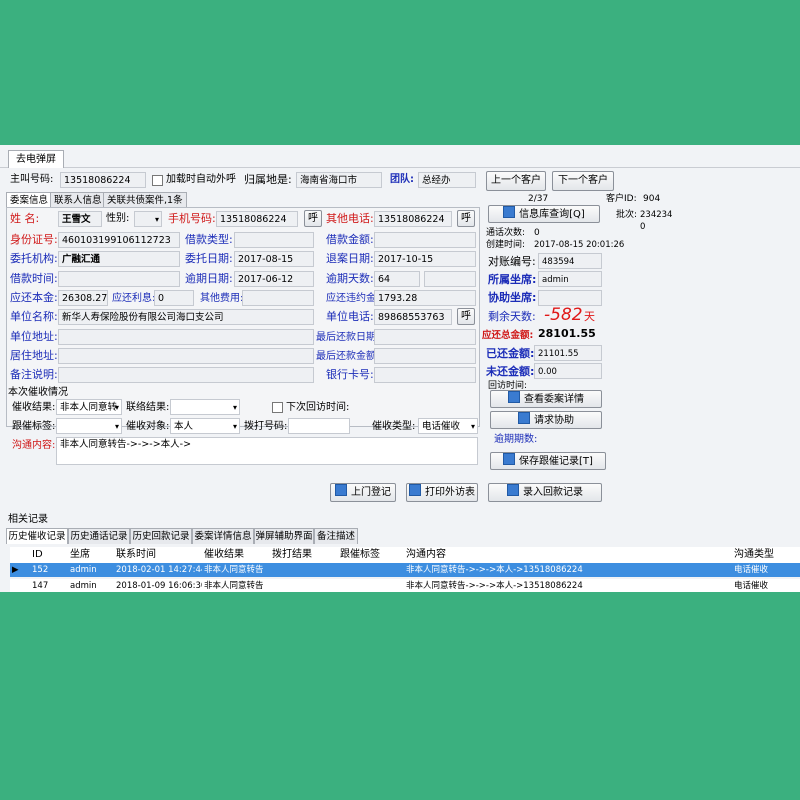  Describe the element at coordinates (161, 536) in the screenshot. I see `related-tab-2: 历史回款记录` at that location.